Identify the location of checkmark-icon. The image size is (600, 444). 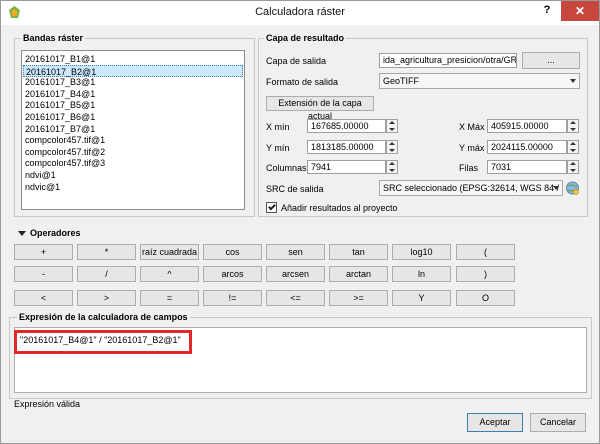
(272, 206).